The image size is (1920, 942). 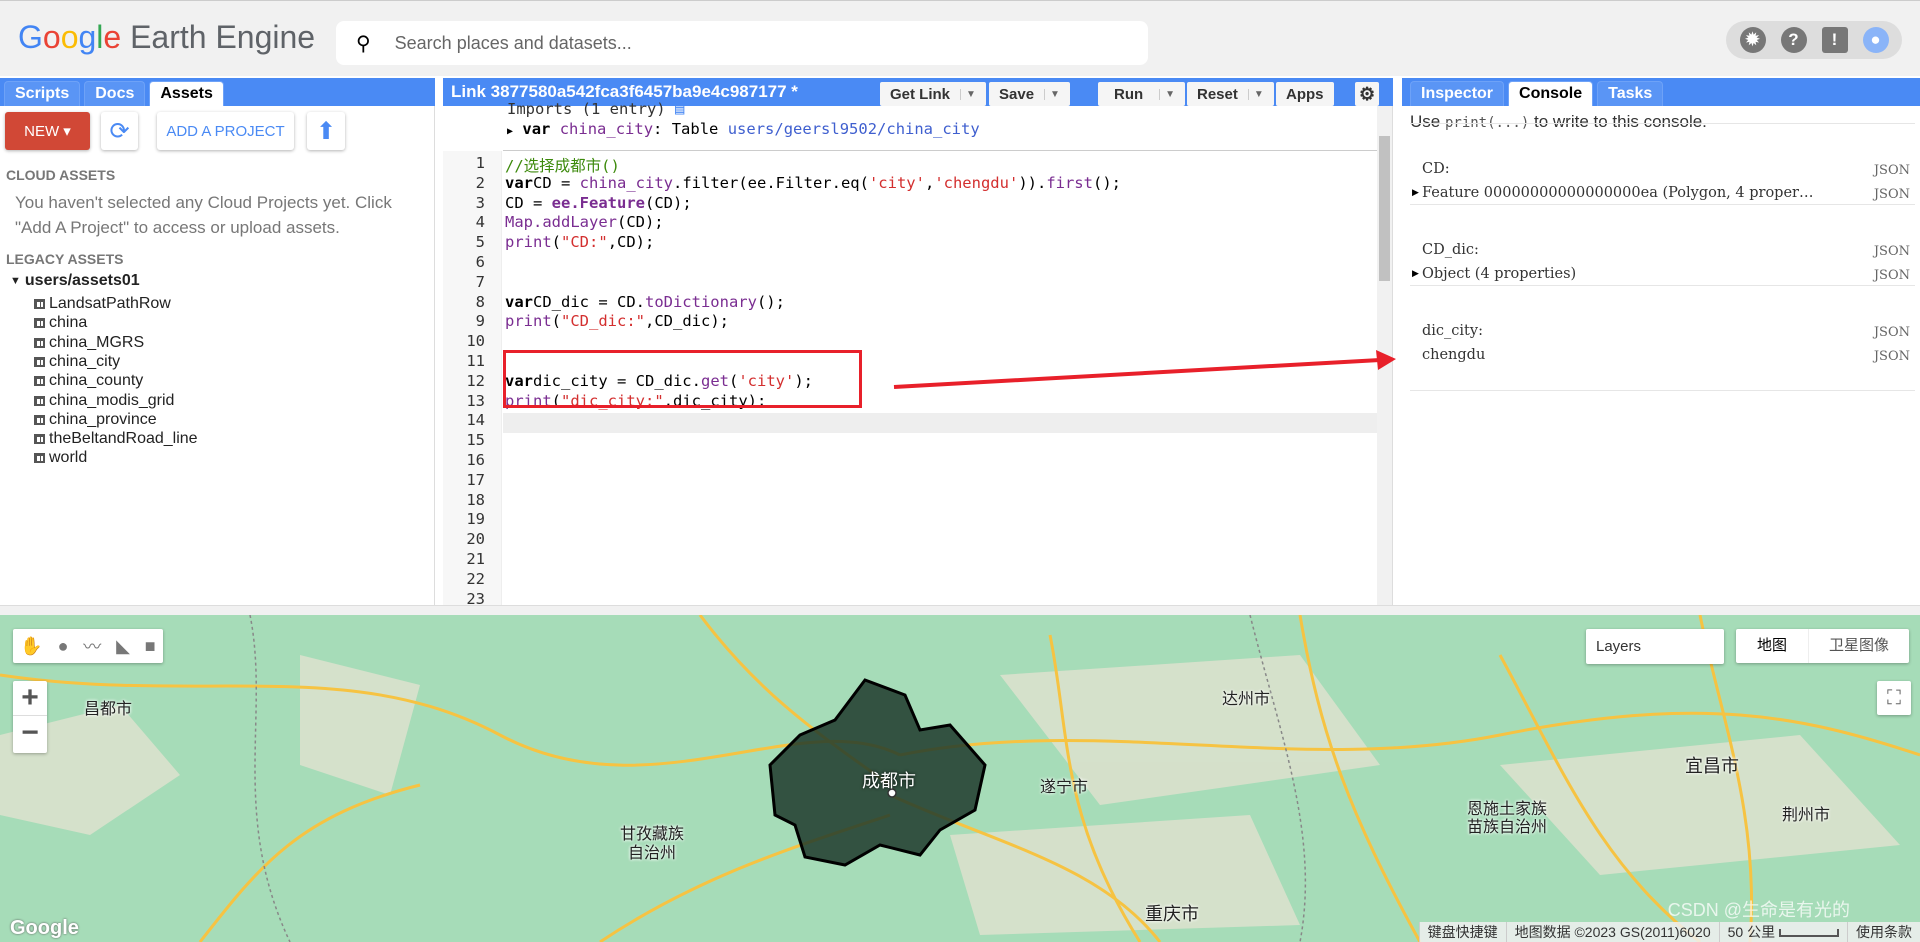 I want to click on code-line: 14, so click(x=910, y=421).